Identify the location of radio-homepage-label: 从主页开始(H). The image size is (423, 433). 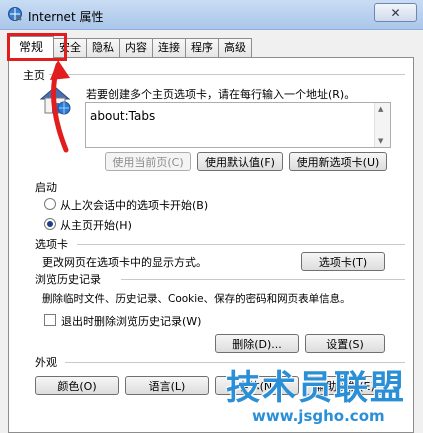
(96, 225).